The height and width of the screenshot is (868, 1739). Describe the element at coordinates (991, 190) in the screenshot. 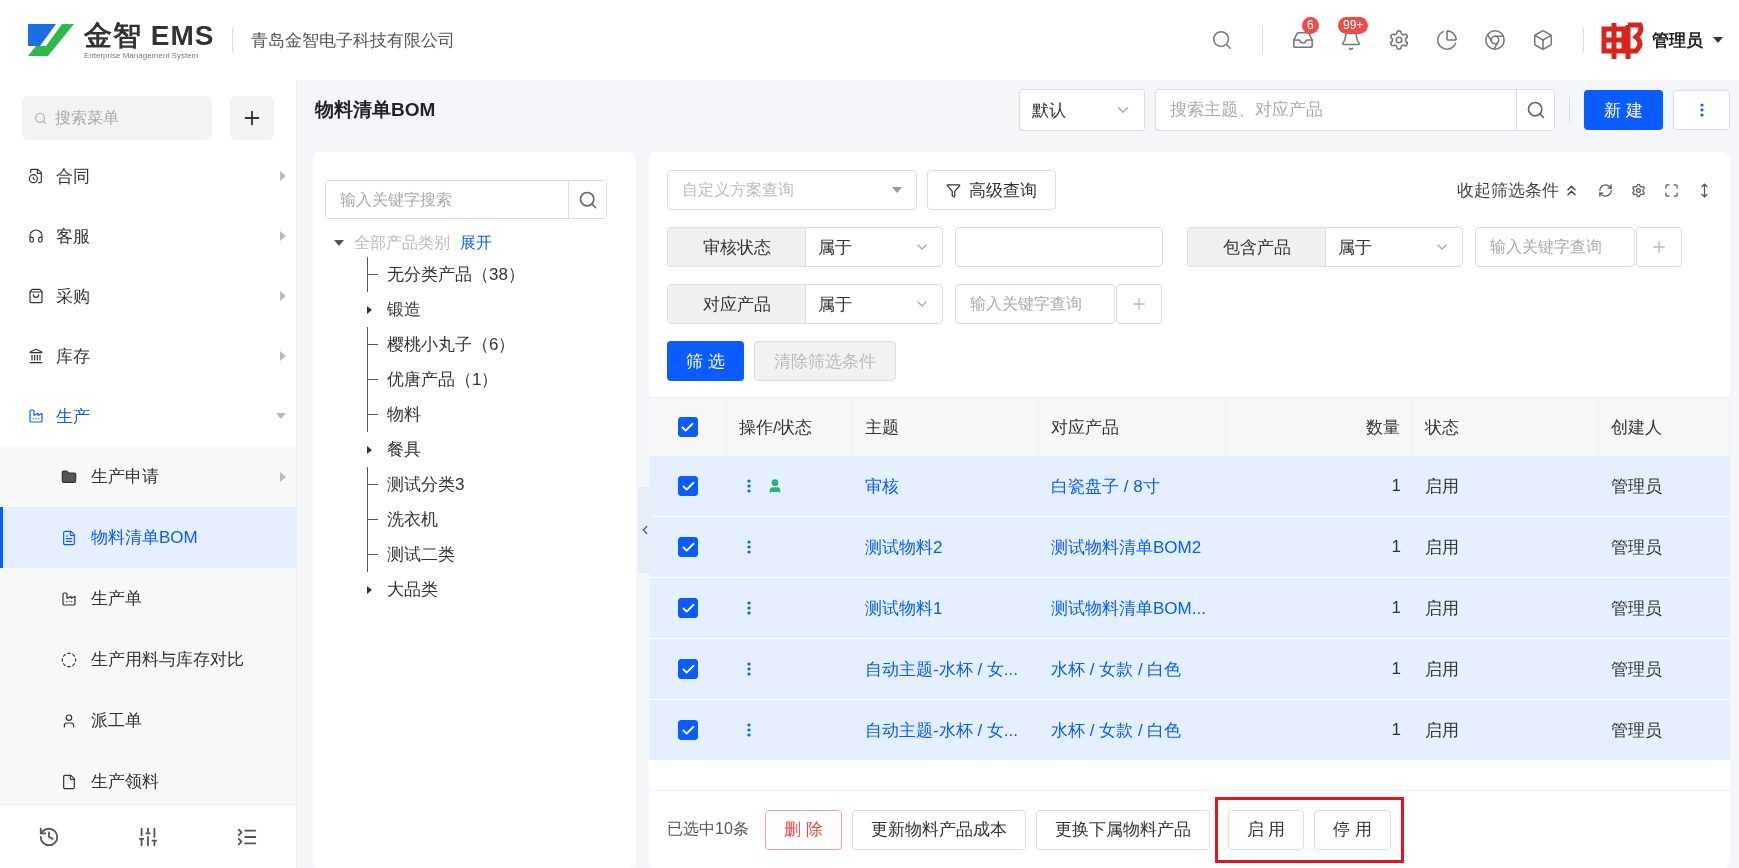

I see `advanced-search-button: 高级查询` at that location.